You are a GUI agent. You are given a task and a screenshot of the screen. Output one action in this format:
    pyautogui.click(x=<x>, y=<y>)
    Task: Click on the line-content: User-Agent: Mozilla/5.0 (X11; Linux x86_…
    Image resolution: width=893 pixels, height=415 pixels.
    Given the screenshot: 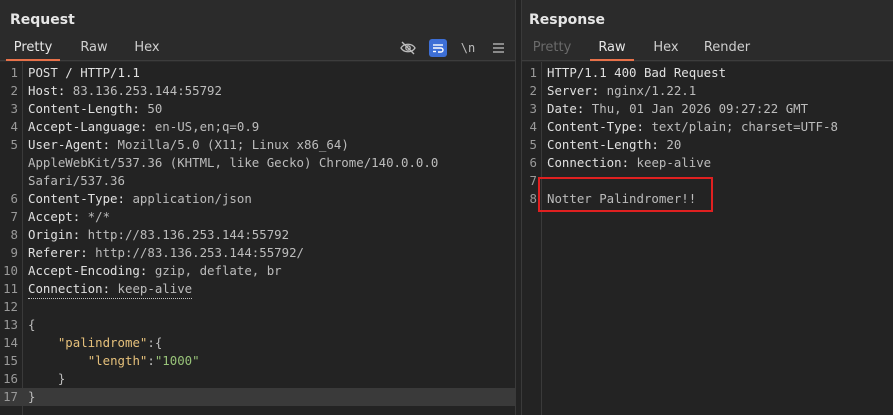 What is the action you would take?
    pyautogui.click(x=188, y=145)
    